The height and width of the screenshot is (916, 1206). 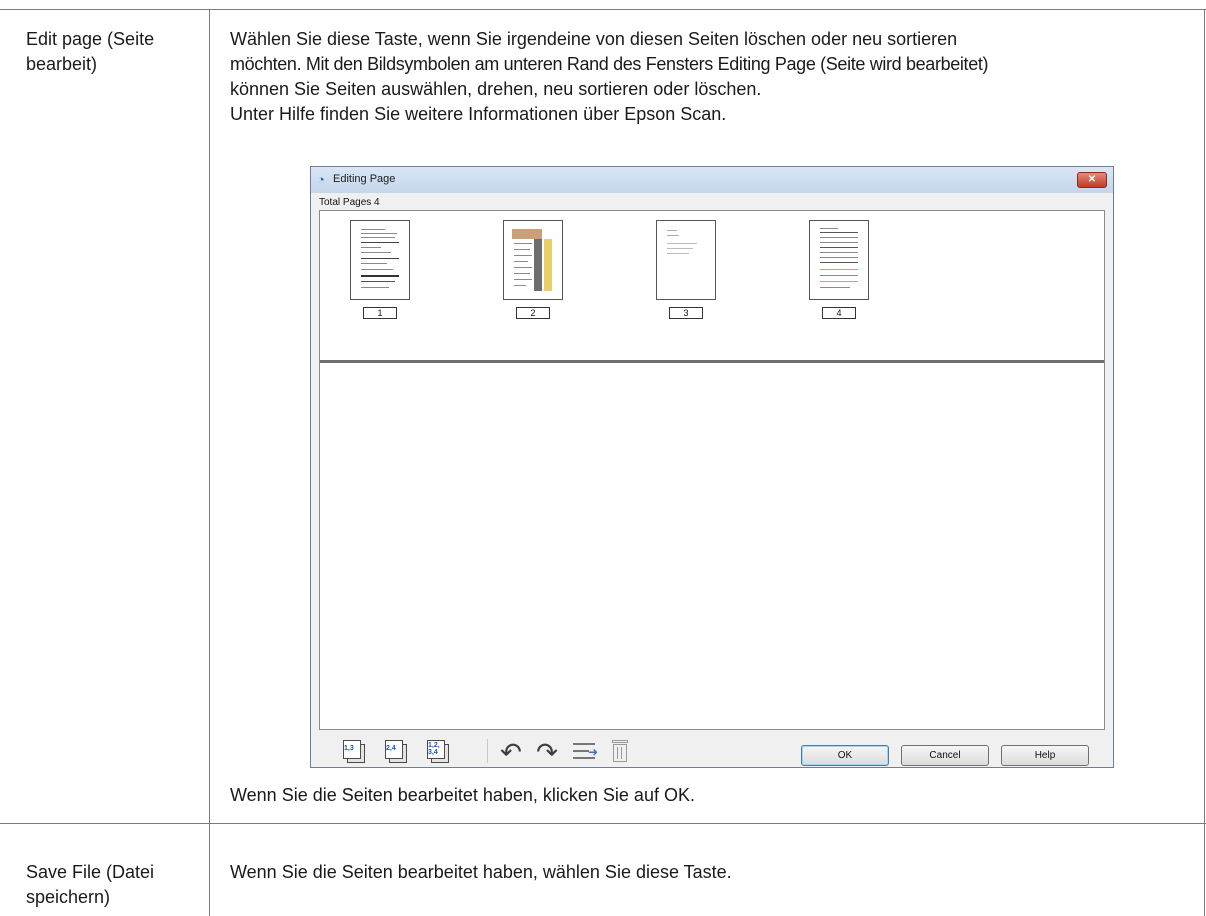 What do you see at coordinates (209, 462) in the screenshot?
I see `column-divider` at bounding box center [209, 462].